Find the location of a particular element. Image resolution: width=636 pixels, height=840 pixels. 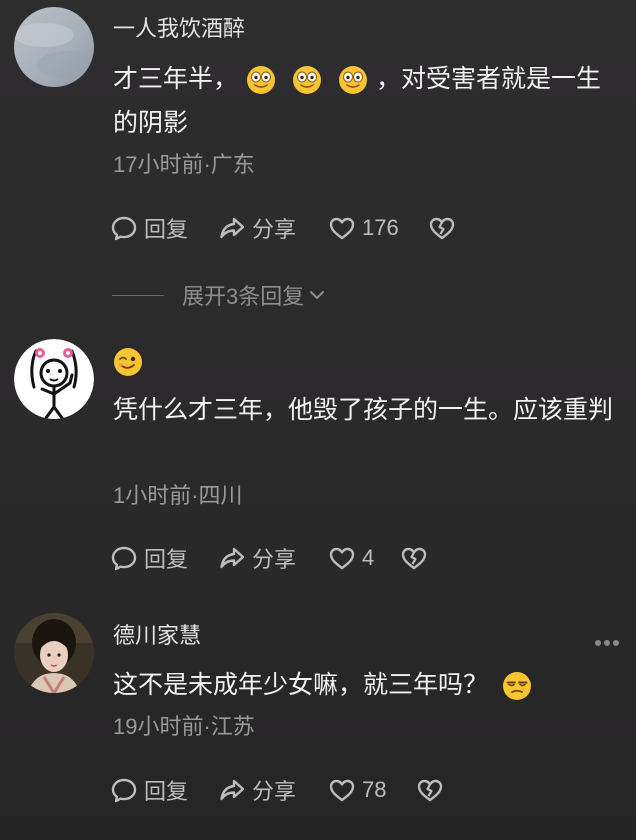

like-count: 78 is located at coordinates (374, 789).